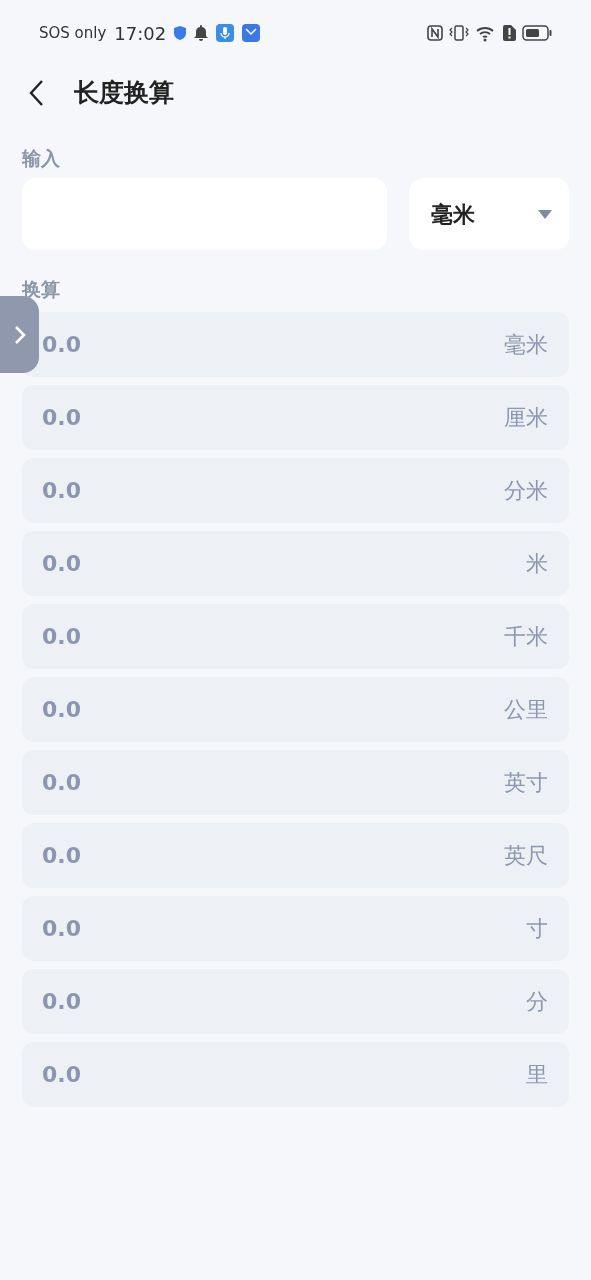  Describe the element at coordinates (526, 345) in the screenshot. I see `unit-label: 毫米` at that location.